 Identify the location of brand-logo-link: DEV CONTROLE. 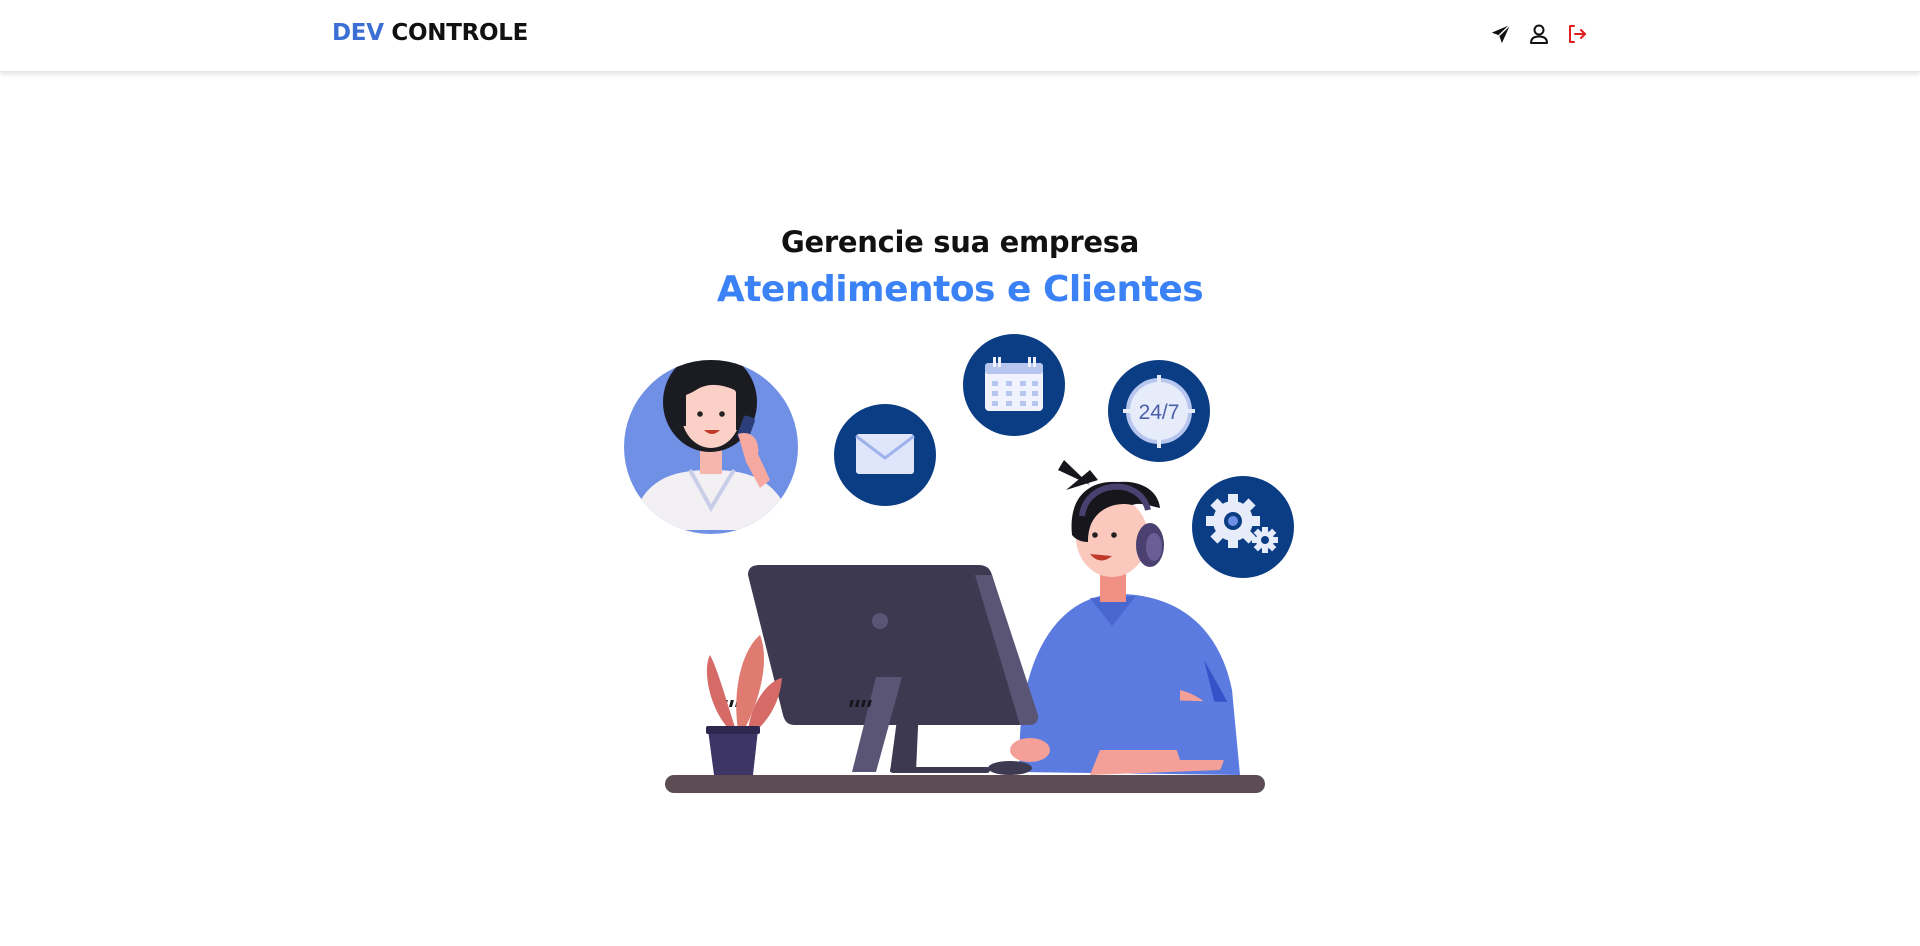
(430, 33).